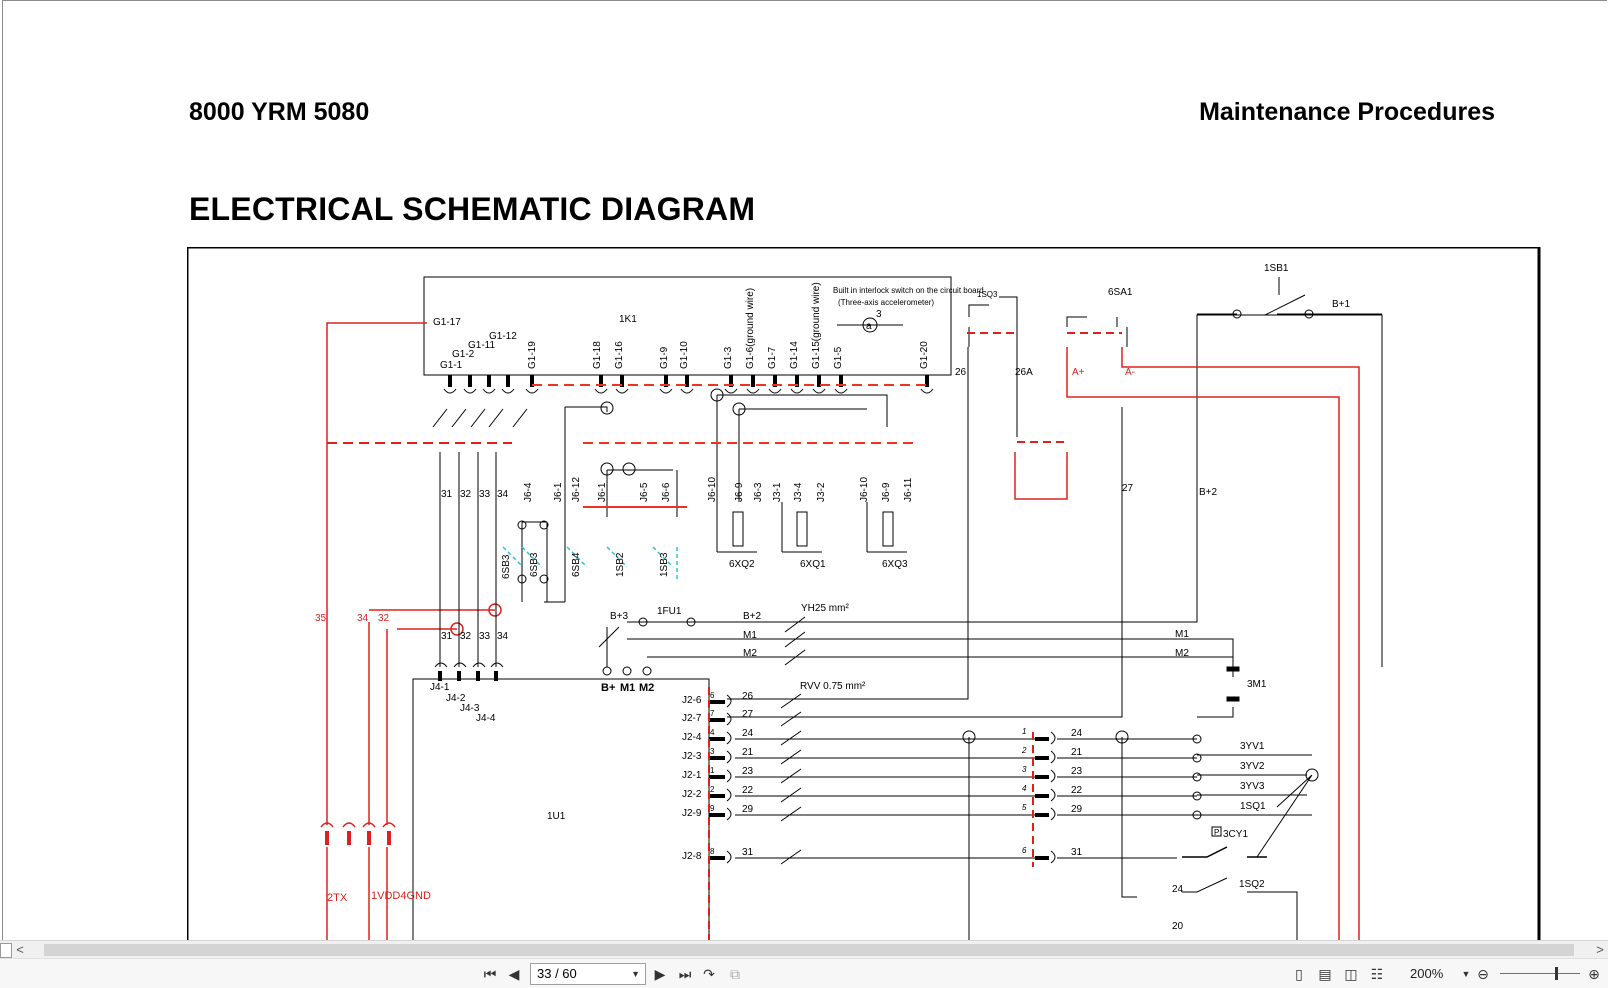  Describe the element at coordinates (588, 974) in the screenshot. I see `page-number-input: 33 / 60 ▼` at that location.